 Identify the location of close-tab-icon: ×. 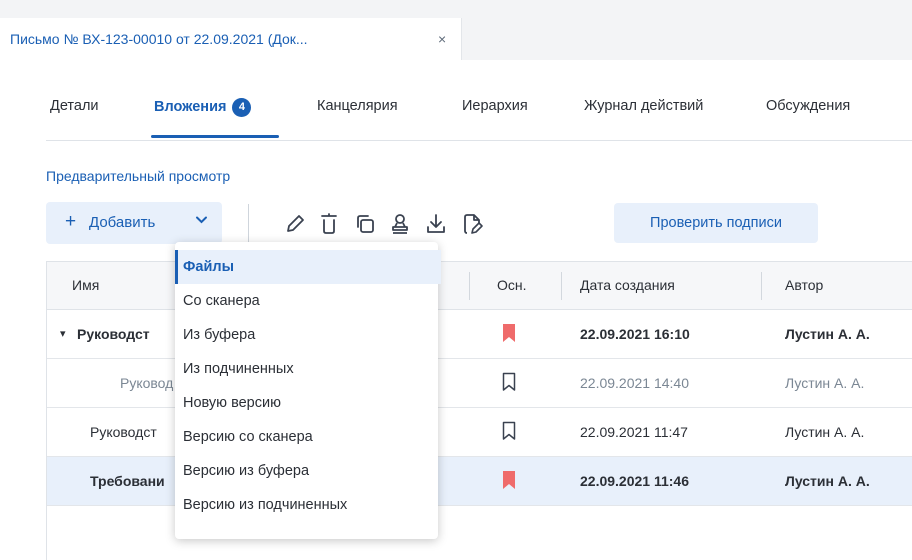
(442, 39).